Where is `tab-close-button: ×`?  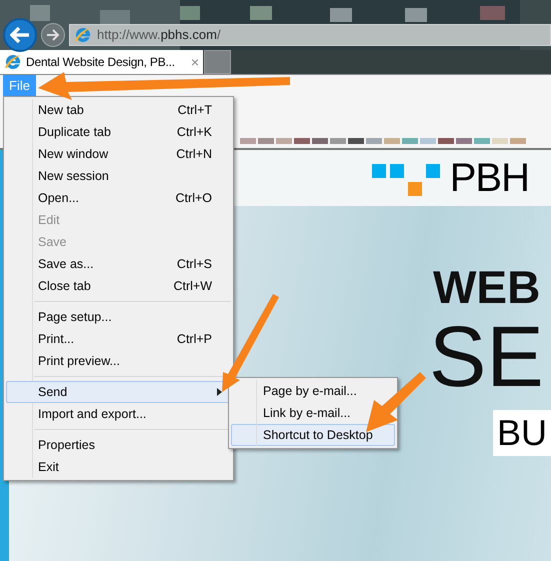 tab-close-button: × is located at coordinates (194, 62).